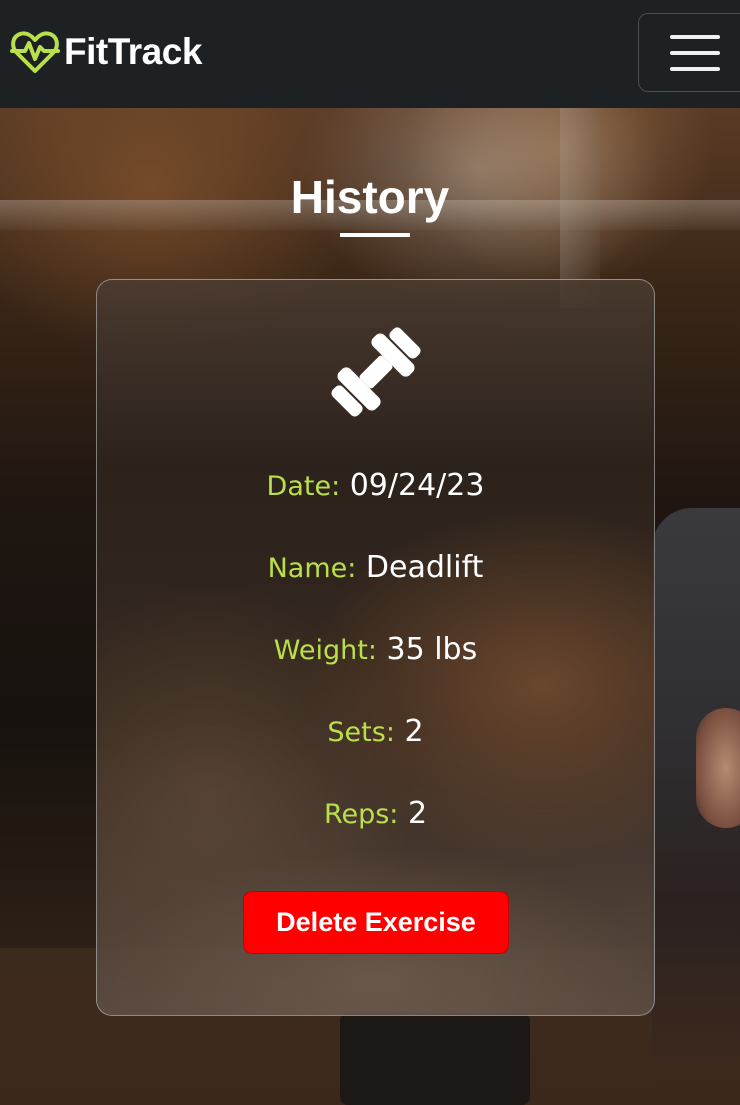 This screenshot has width=740, height=1105. I want to click on heart-pulse-icon, so click(35, 52).